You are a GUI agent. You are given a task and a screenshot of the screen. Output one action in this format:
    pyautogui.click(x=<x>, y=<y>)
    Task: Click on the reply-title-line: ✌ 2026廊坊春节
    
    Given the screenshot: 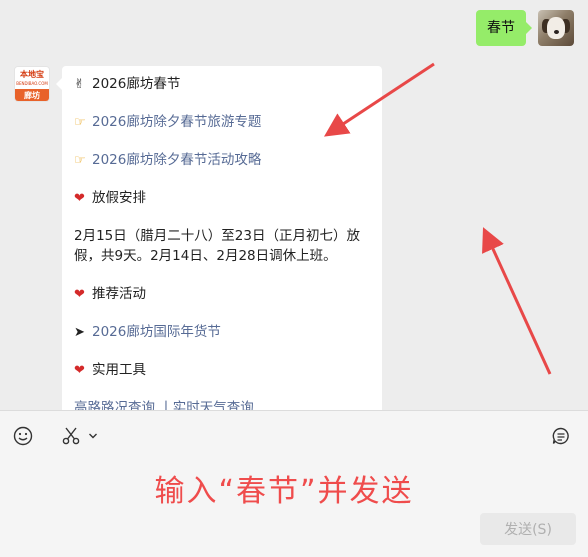 What is the action you would take?
    pyautogui.click(x=127, y=84)
    